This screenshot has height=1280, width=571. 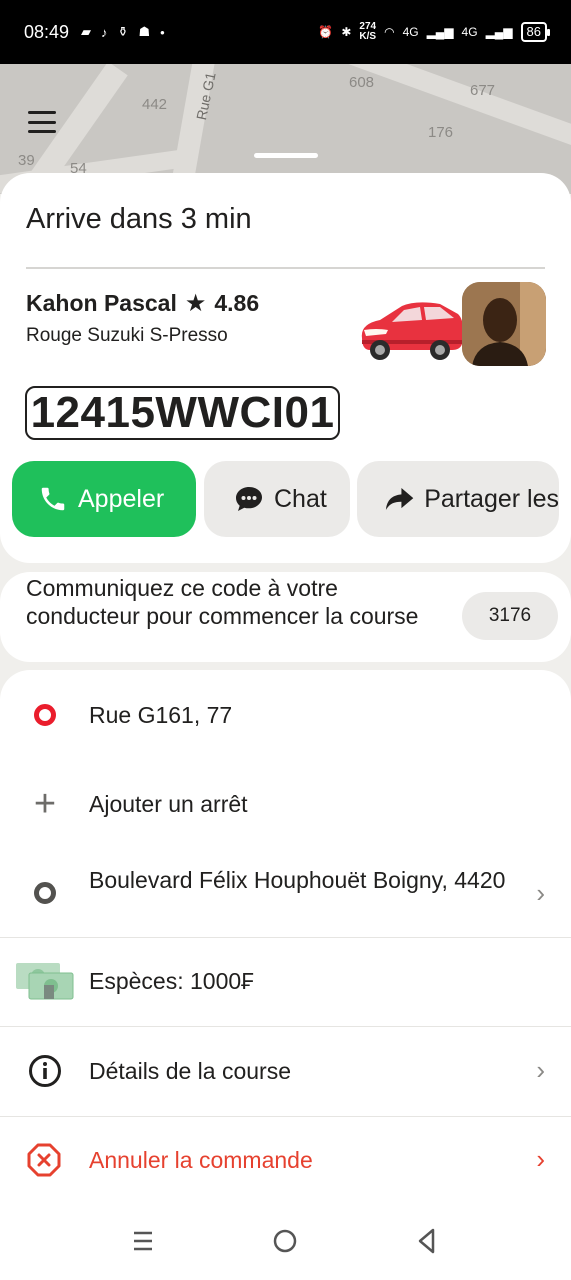 I want to click on net-speed: 274 K/S, so click(x=368, y=31).